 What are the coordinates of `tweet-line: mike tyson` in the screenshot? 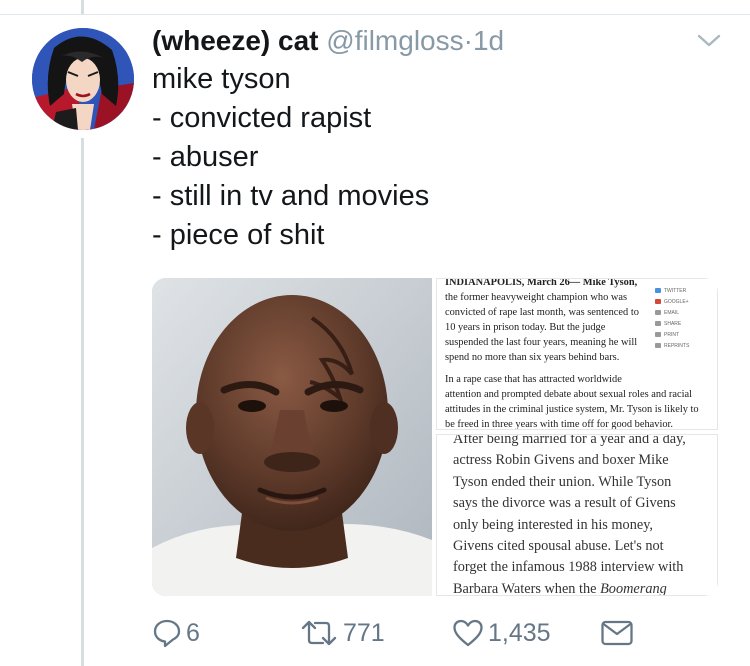 It's located at (221, 79).